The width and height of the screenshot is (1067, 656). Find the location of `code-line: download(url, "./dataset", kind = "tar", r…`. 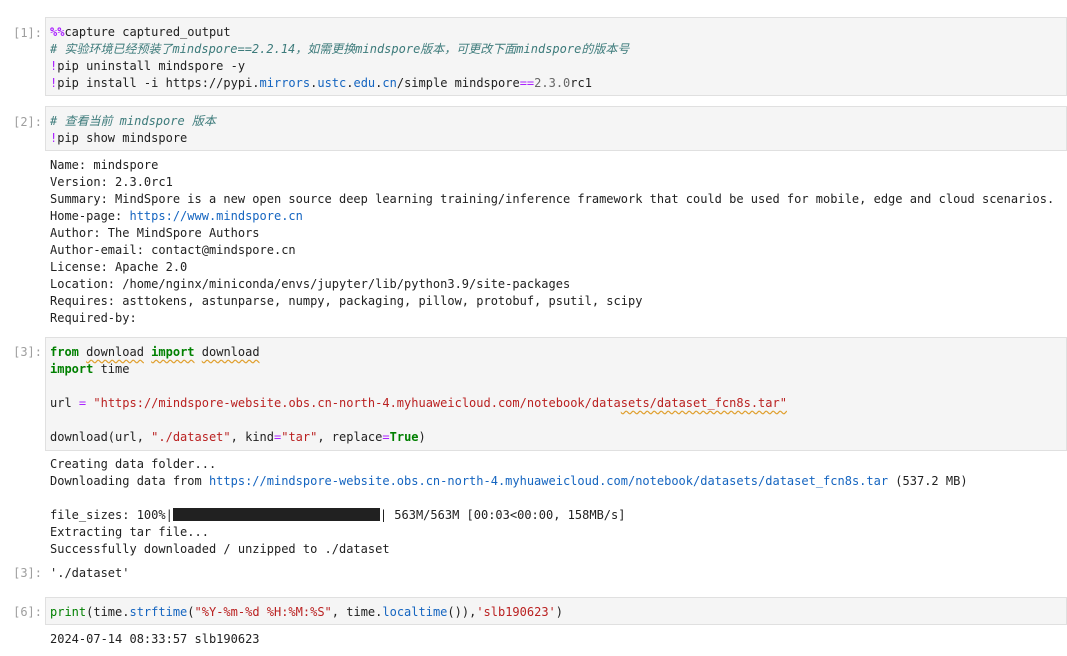

code-line: download(url, "./dataset", kind = "tar", r… is located at coordinates (556, 437).